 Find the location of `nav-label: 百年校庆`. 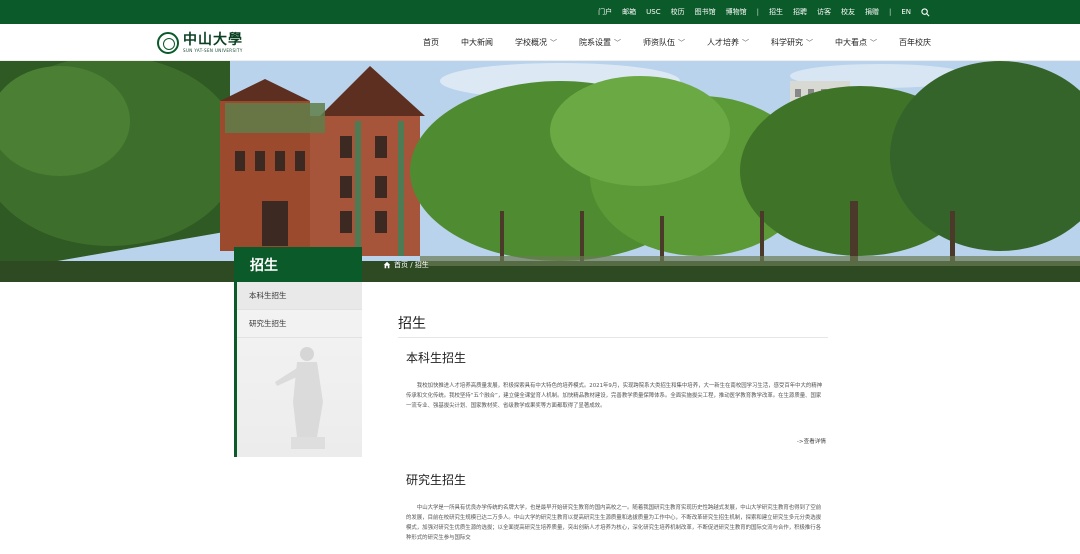

nav-label: 百年校庆 is located at coordinates (915, 42).